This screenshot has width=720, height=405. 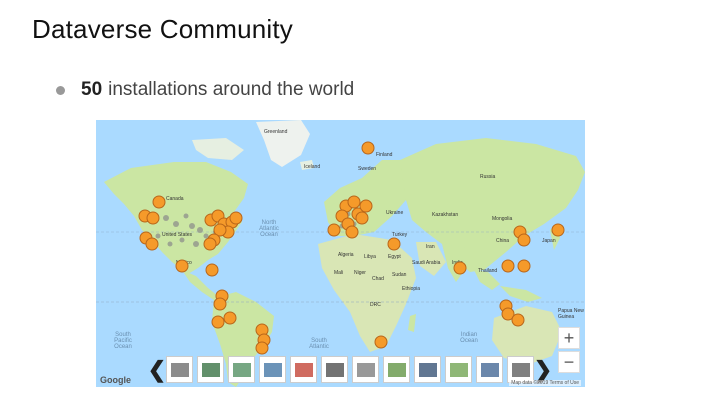 I want to click on bullet-text: installations around the world, so click(x=231, y=89).